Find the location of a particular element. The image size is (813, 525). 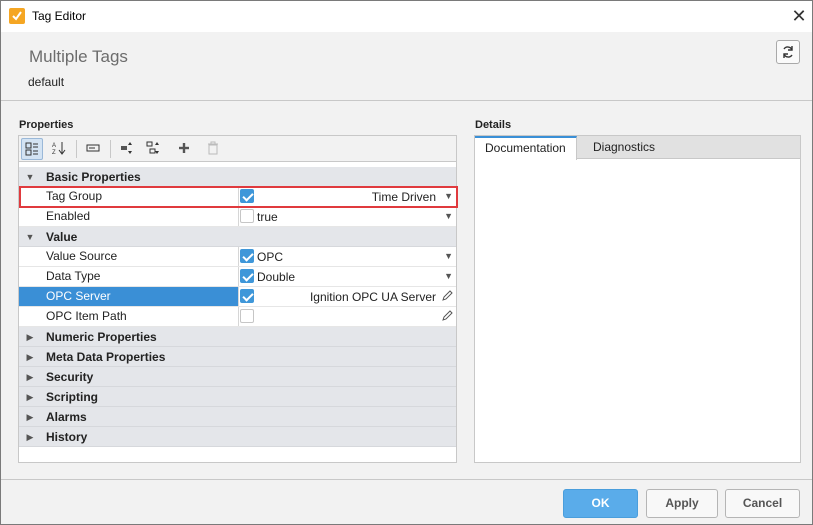

cancel-button: Cancel is located at coordinates (762, 503).